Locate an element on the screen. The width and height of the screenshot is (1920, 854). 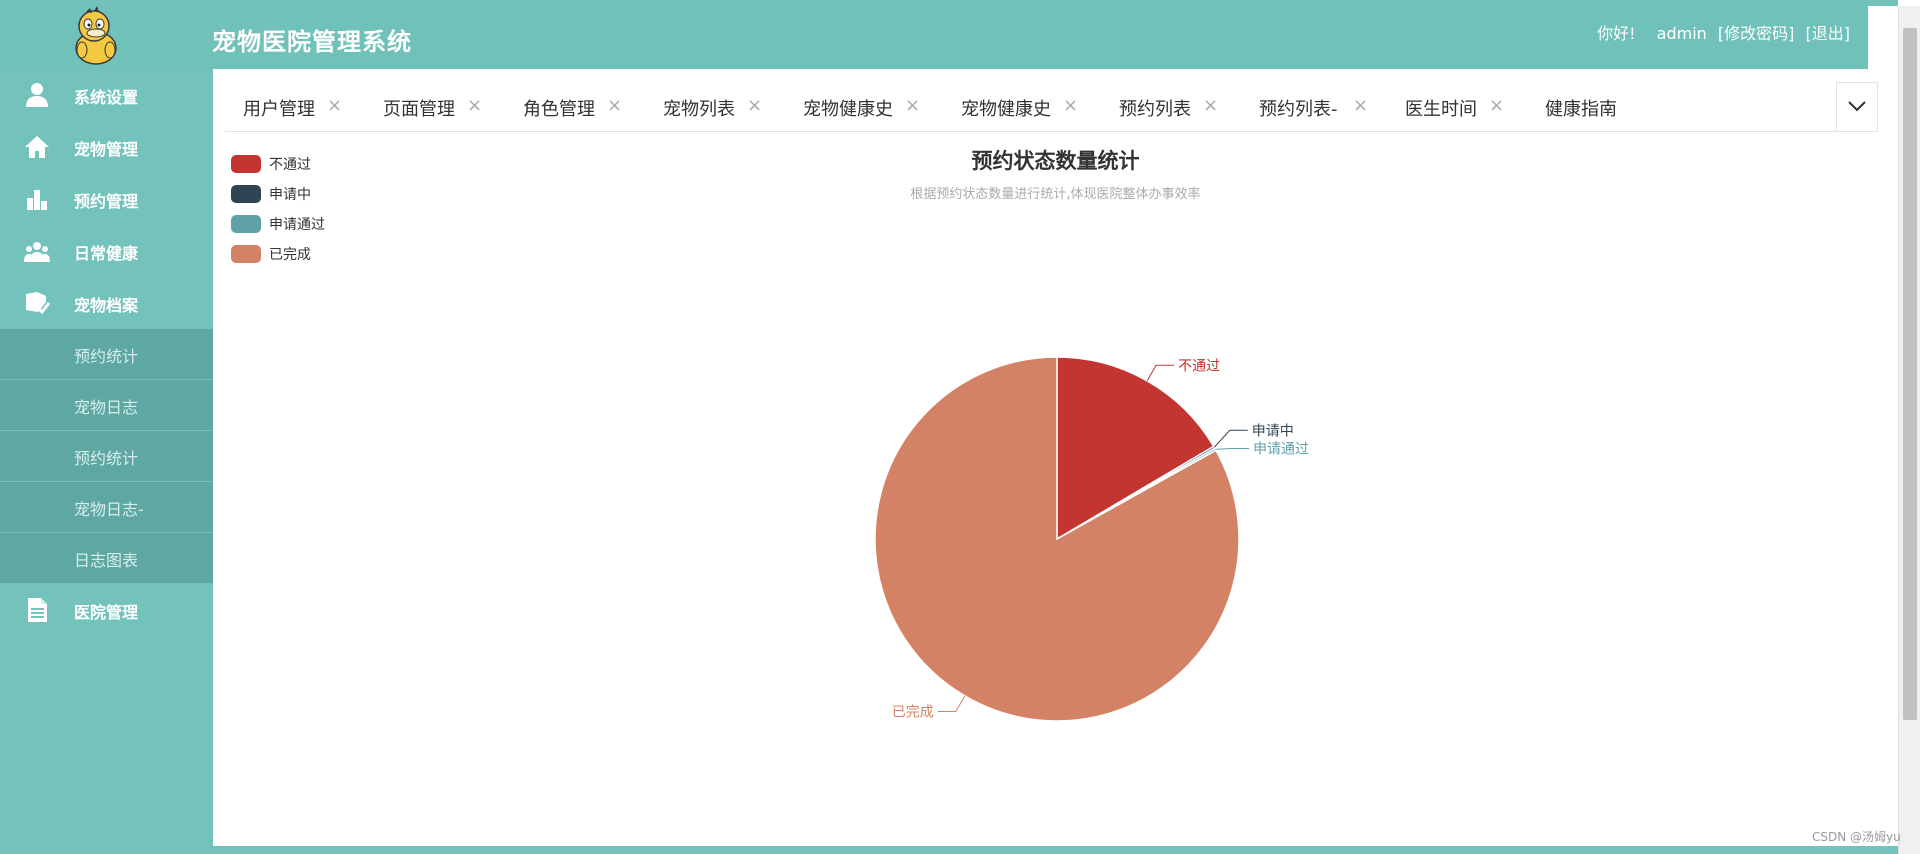
folder-check-icon is located at coordinates (38, 303).